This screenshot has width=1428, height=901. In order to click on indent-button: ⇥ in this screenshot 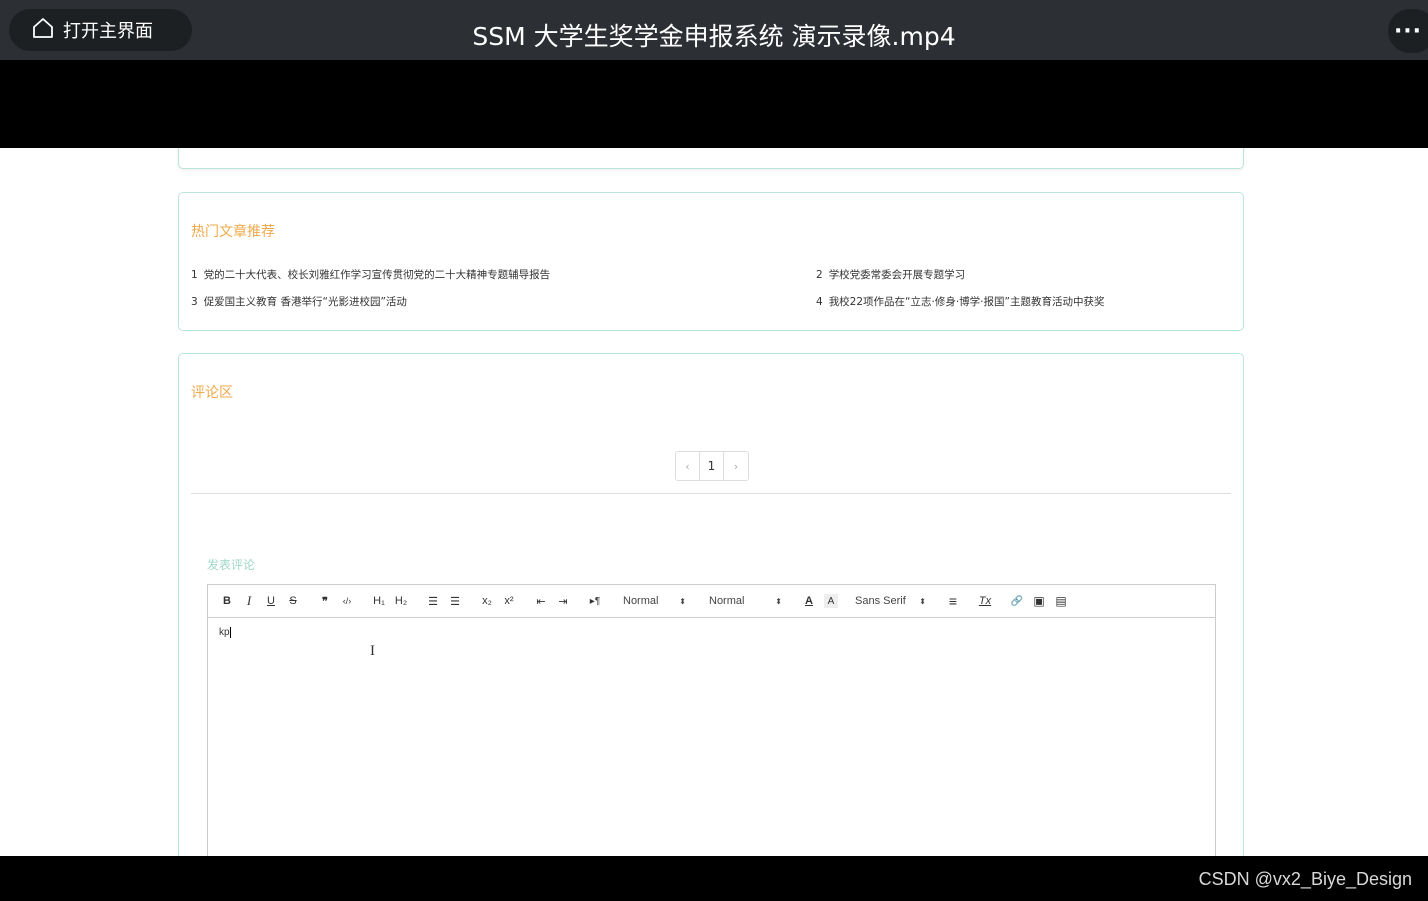, I will do `click(563, 601)`.